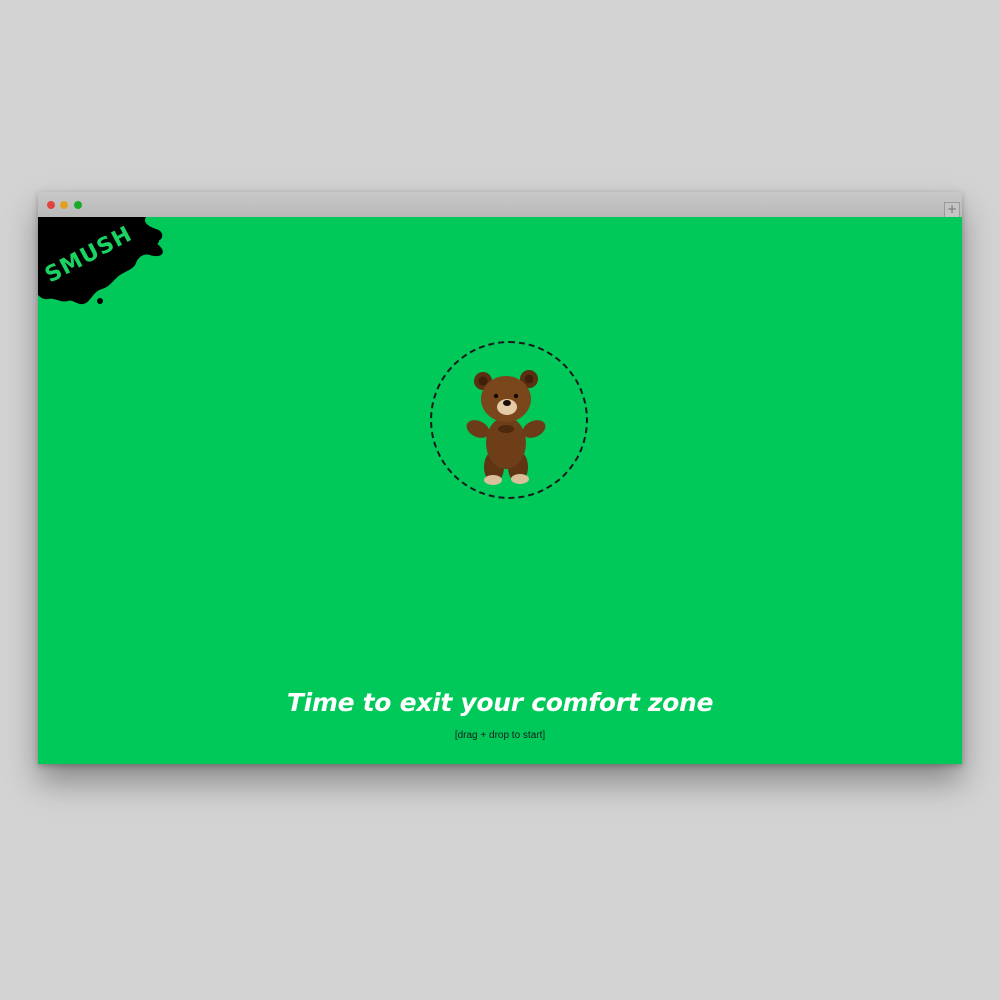 Image resolution: width=1000 pixels, height=1000 pixels. I want to click on drag-drop-instruction: [drag + drop to start], so click(500, 735).